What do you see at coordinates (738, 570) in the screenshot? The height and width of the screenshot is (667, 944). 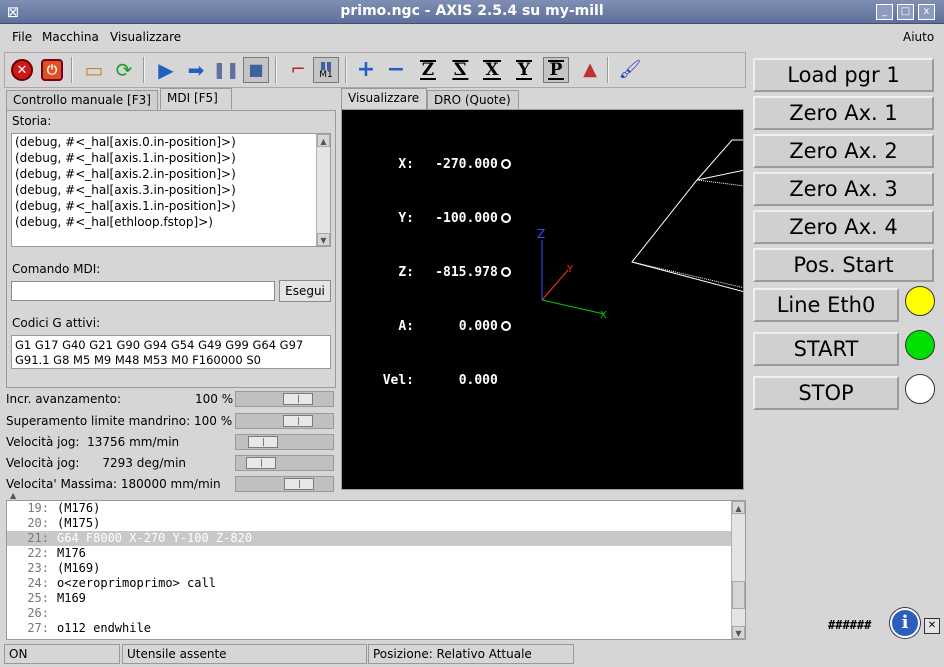 I see `program-scrollbar: ▲ ▼` at bounding box center [738, 570].